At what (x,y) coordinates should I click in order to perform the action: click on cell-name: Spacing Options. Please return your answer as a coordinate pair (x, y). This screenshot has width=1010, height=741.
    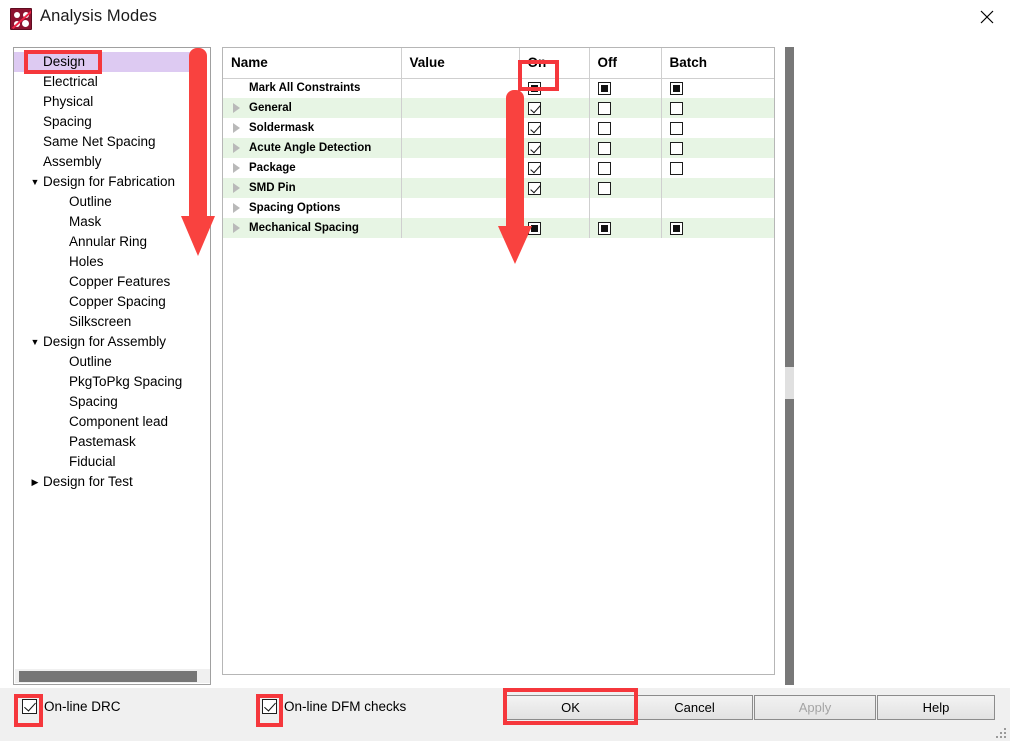
    Looking at the image, I should click on (312, 208).